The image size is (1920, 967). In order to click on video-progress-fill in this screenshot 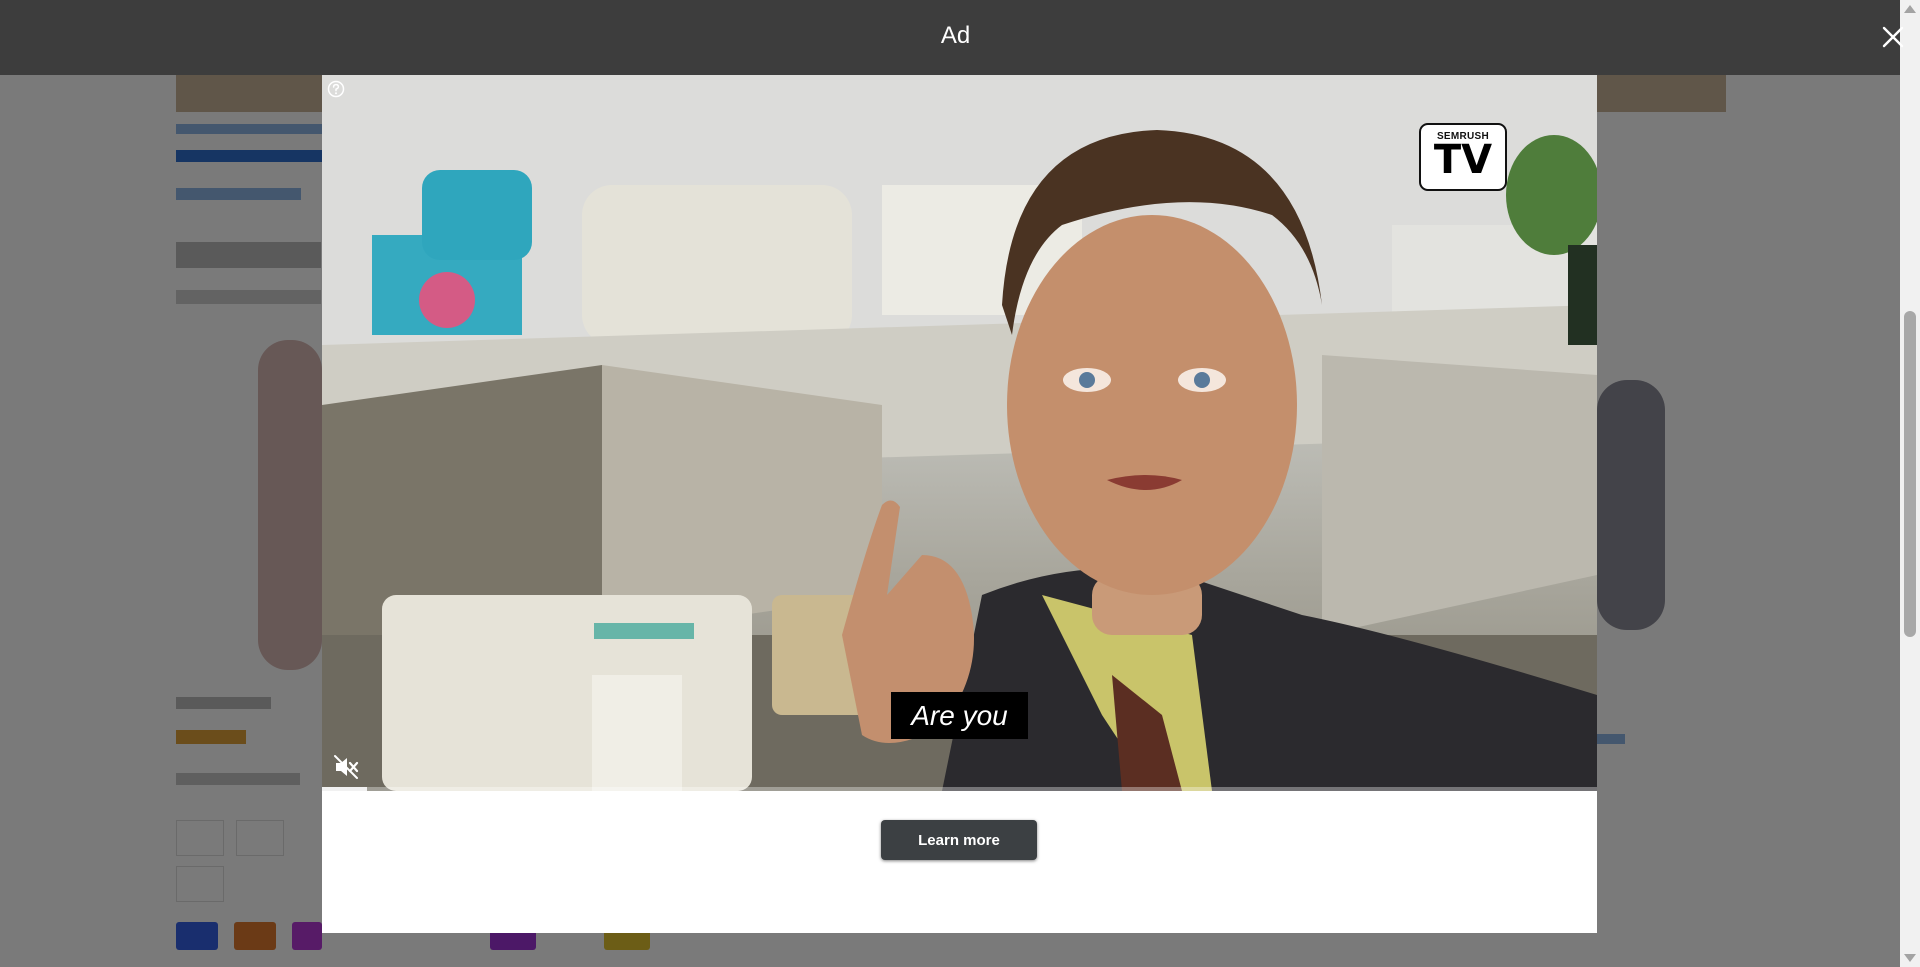, I will do `click(344, 789)`.